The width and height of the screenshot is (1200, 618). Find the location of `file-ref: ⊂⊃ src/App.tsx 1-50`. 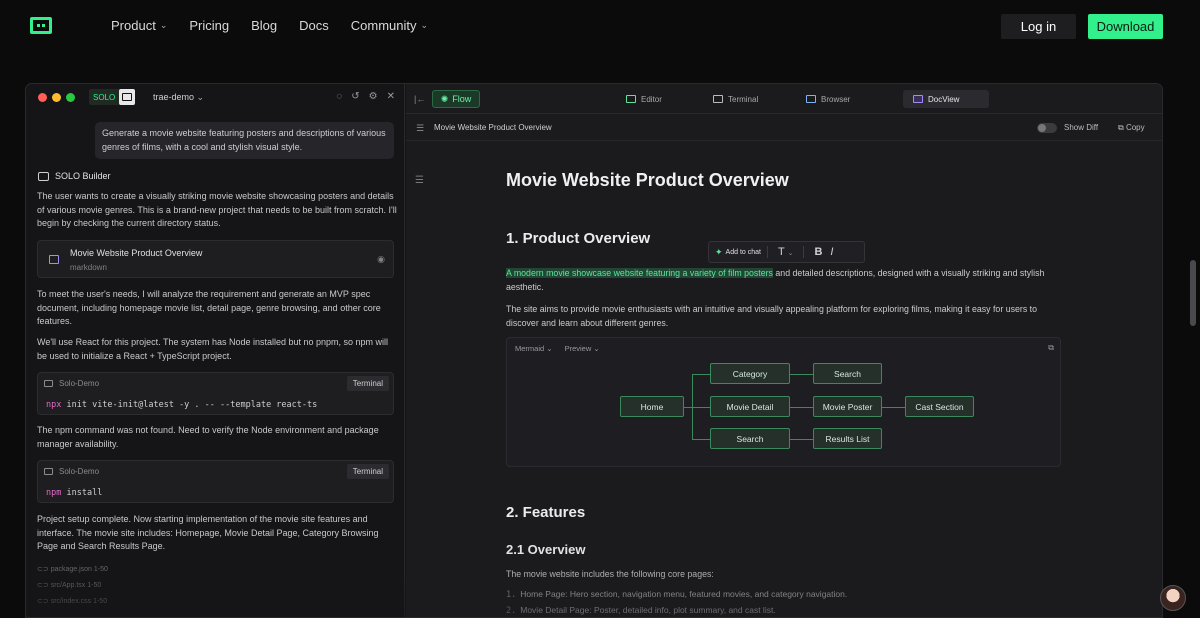

file-ref: ⊂⊃ src/App.tsx 1-50 is located at coordinates (72, 586).